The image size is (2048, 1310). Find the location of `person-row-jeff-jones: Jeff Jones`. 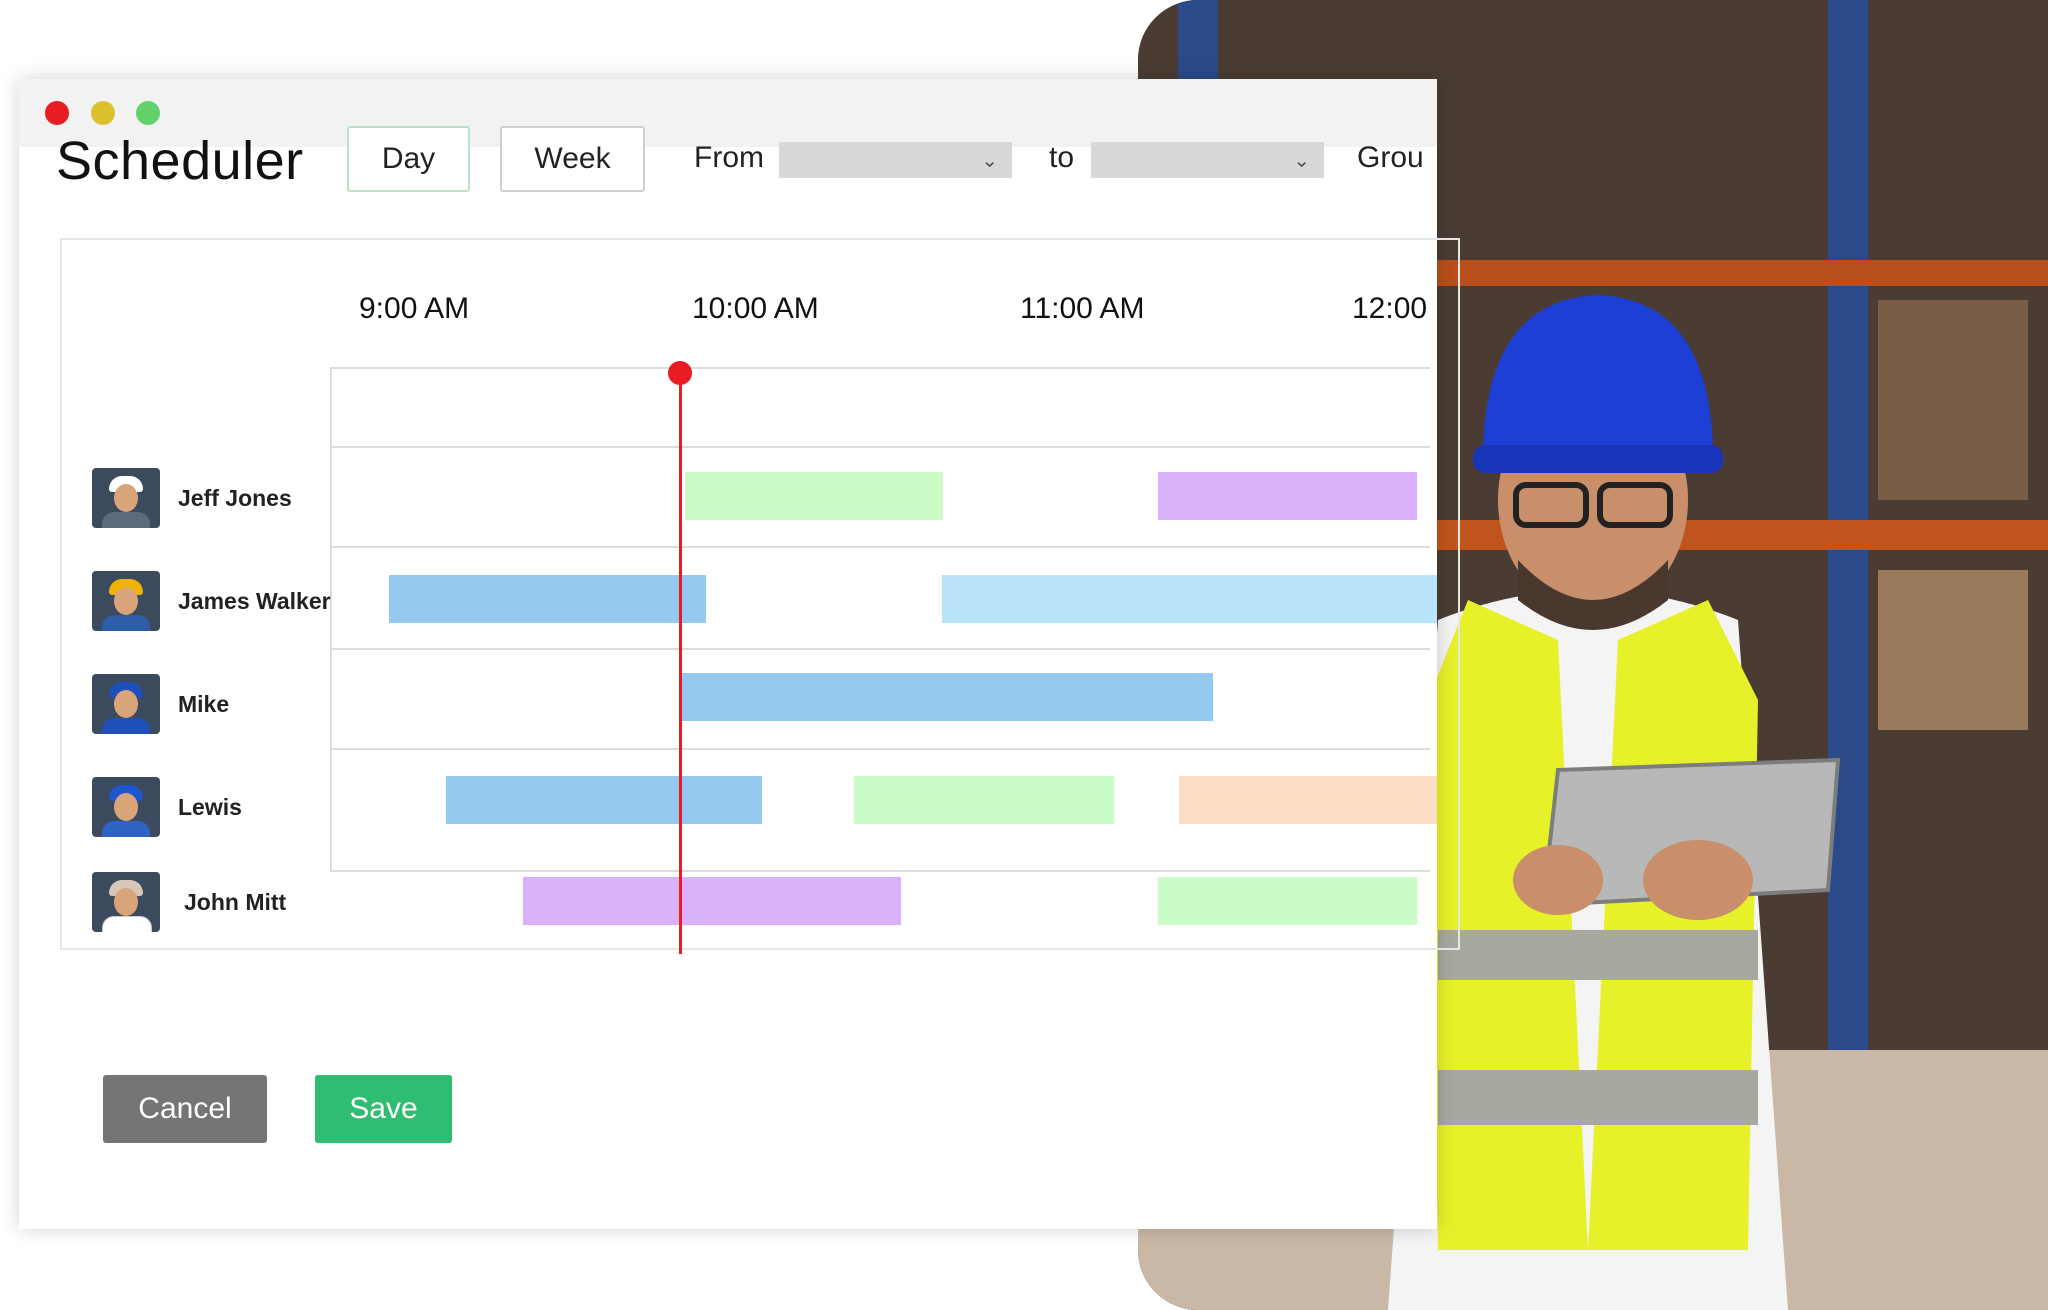

person-row-jeff-jones: Jeff Jones is located at coordinates (192, 498).